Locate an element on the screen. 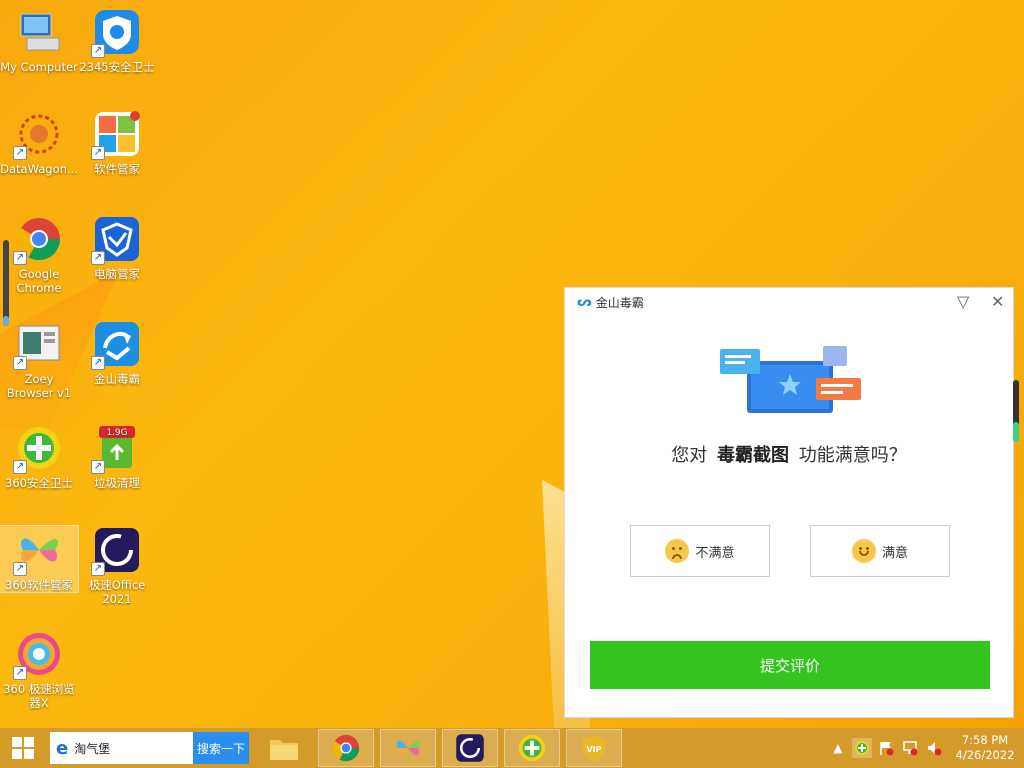 Image resolution: width=1024 pixels, height=768 pixels. desktop-icon-360-security: ↗ 360安全卫士 is located at coordinates (39, 457).